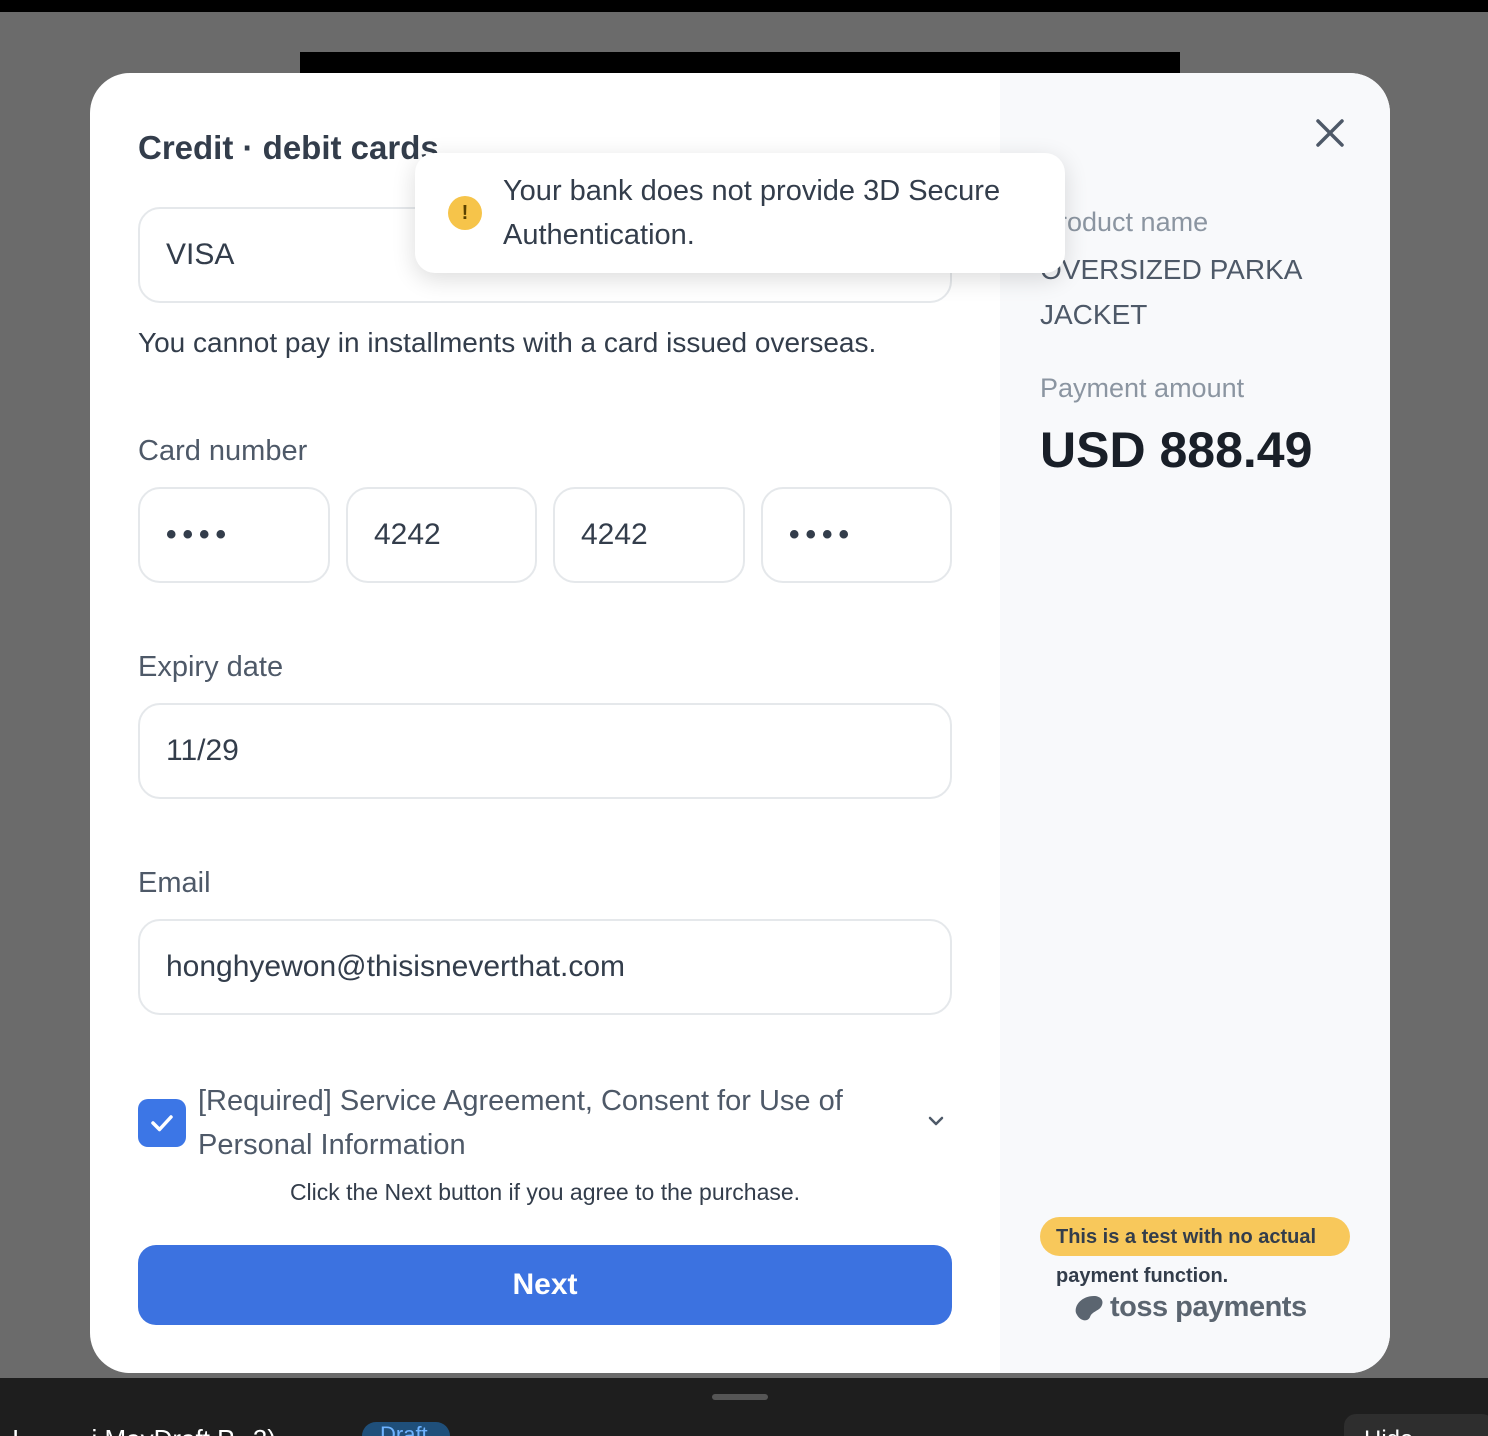 This screenshot has width=1488, height=1436. What do you see at coordinates (1124, 222) in the screenshot?
I see `product-name-label: Product name` at bounding box center [1124, 222].